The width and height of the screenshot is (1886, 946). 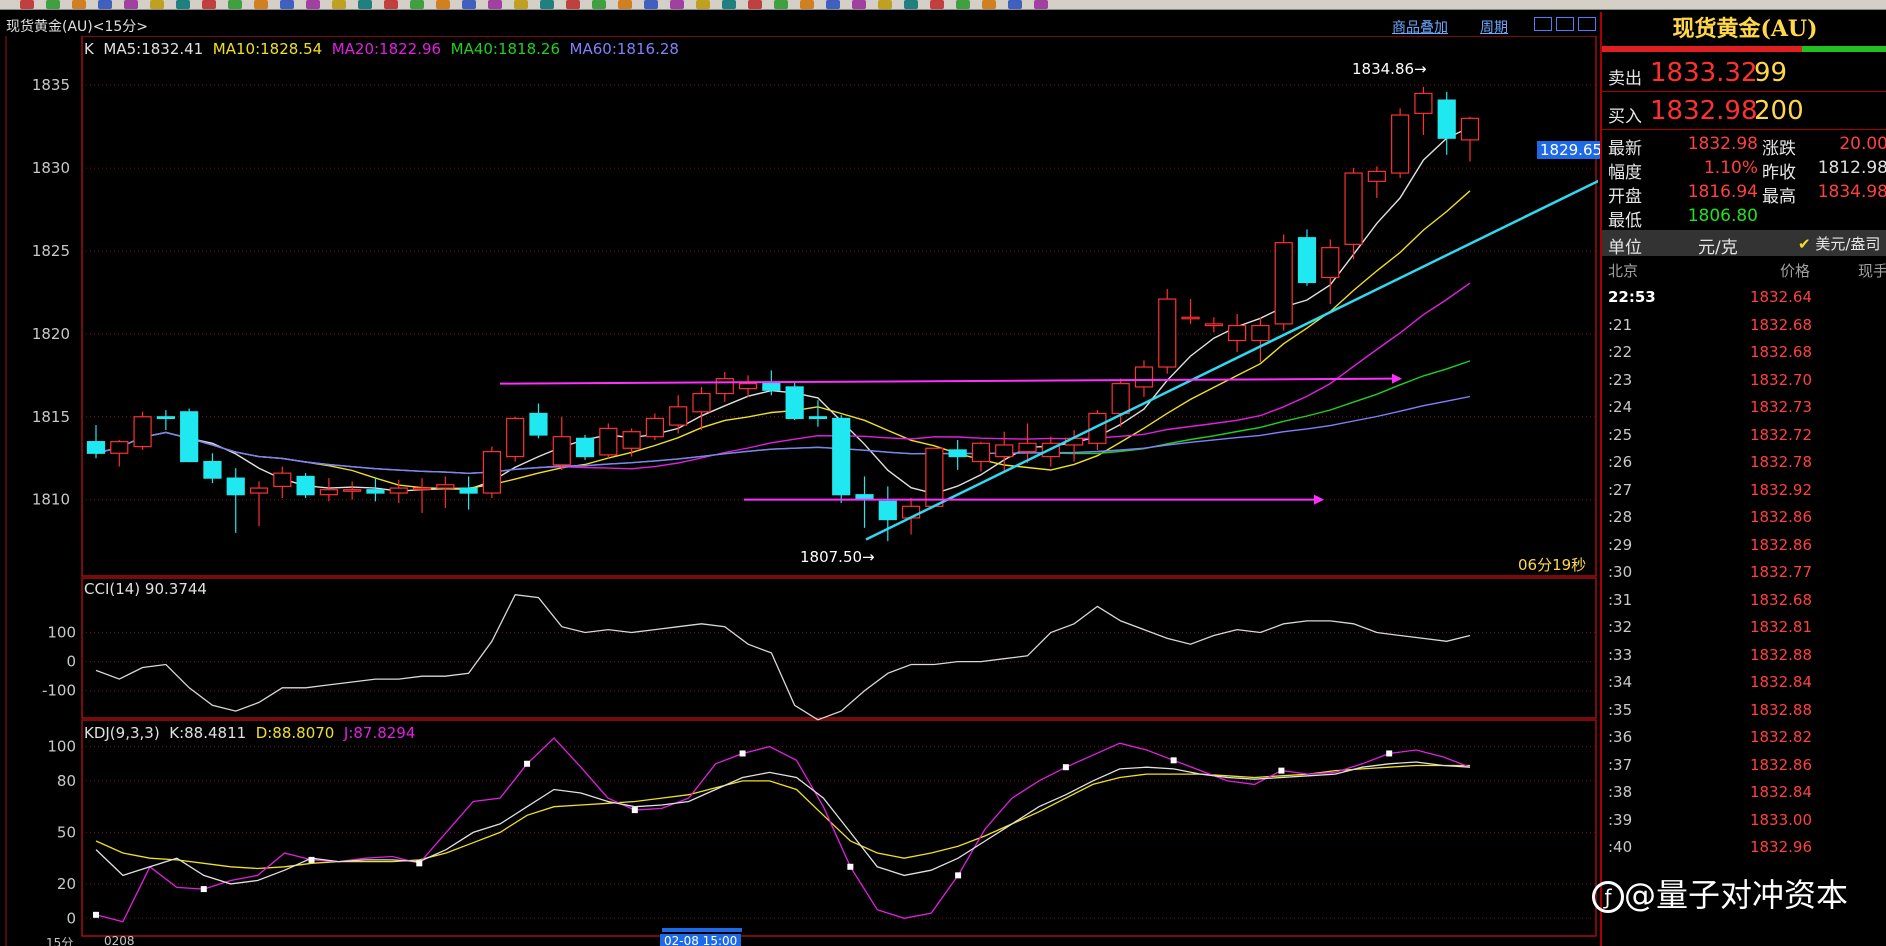 What do you see at coordinates (1720, 893) in the screenshot?
I see `watermark: ƒ @量子对冲资本` at bounding box center [1720, 893].